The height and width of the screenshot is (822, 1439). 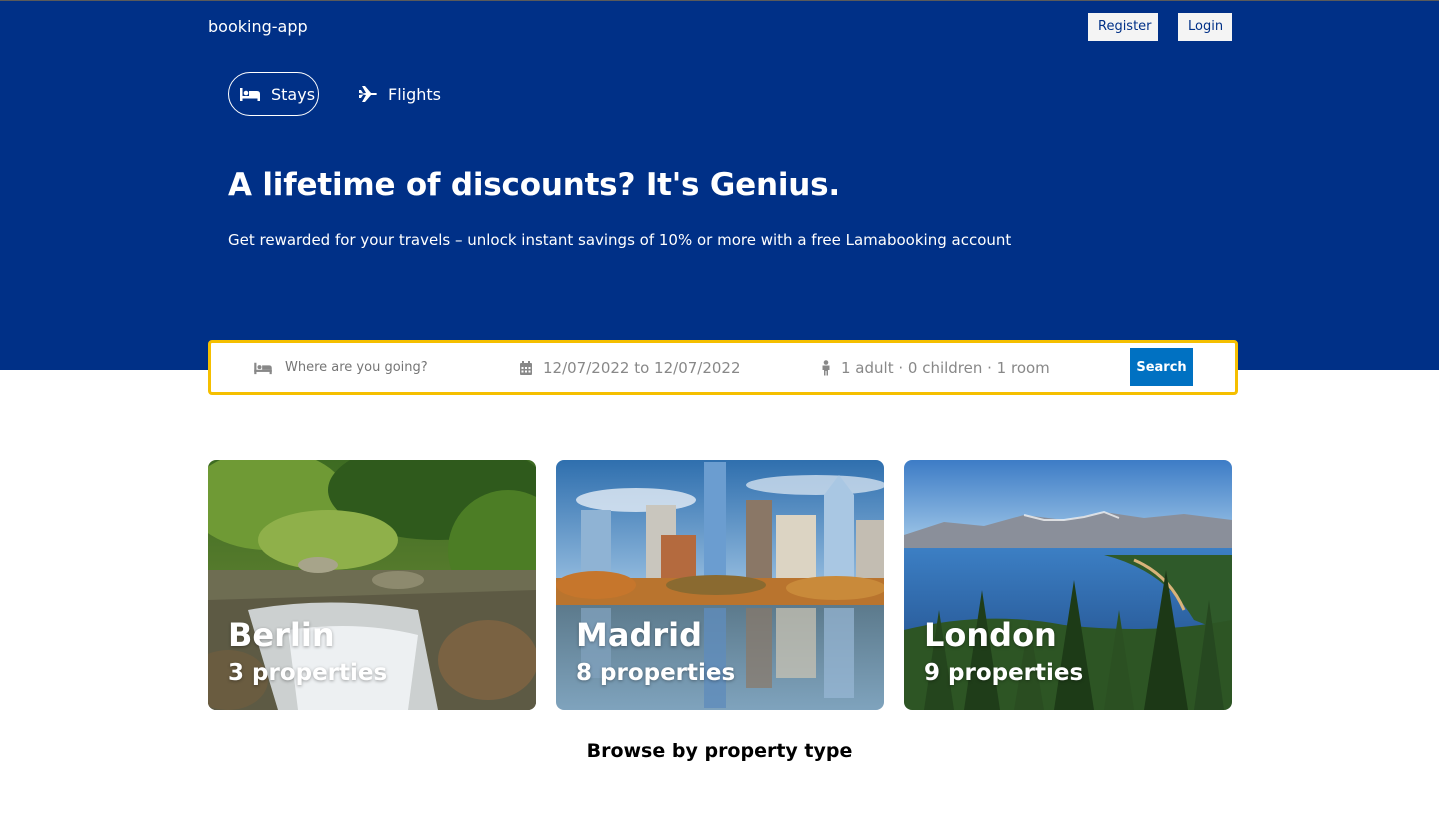 I want to click on card-property-count: 3 properties, so click(x=308, y=673).